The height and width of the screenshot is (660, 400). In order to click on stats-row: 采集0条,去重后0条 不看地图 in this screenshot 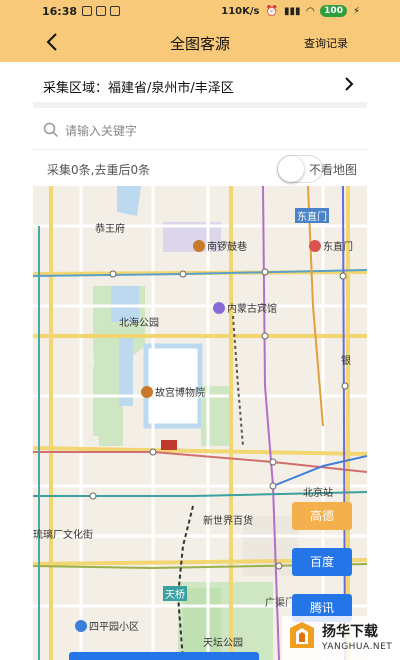, I will do `click(200, 169)`.